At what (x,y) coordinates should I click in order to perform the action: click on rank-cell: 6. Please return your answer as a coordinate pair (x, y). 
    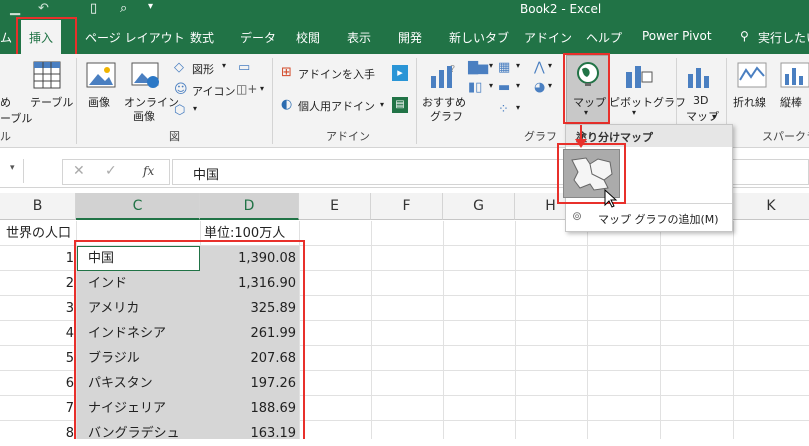
    Looking at the image, I should click on (37, 383).